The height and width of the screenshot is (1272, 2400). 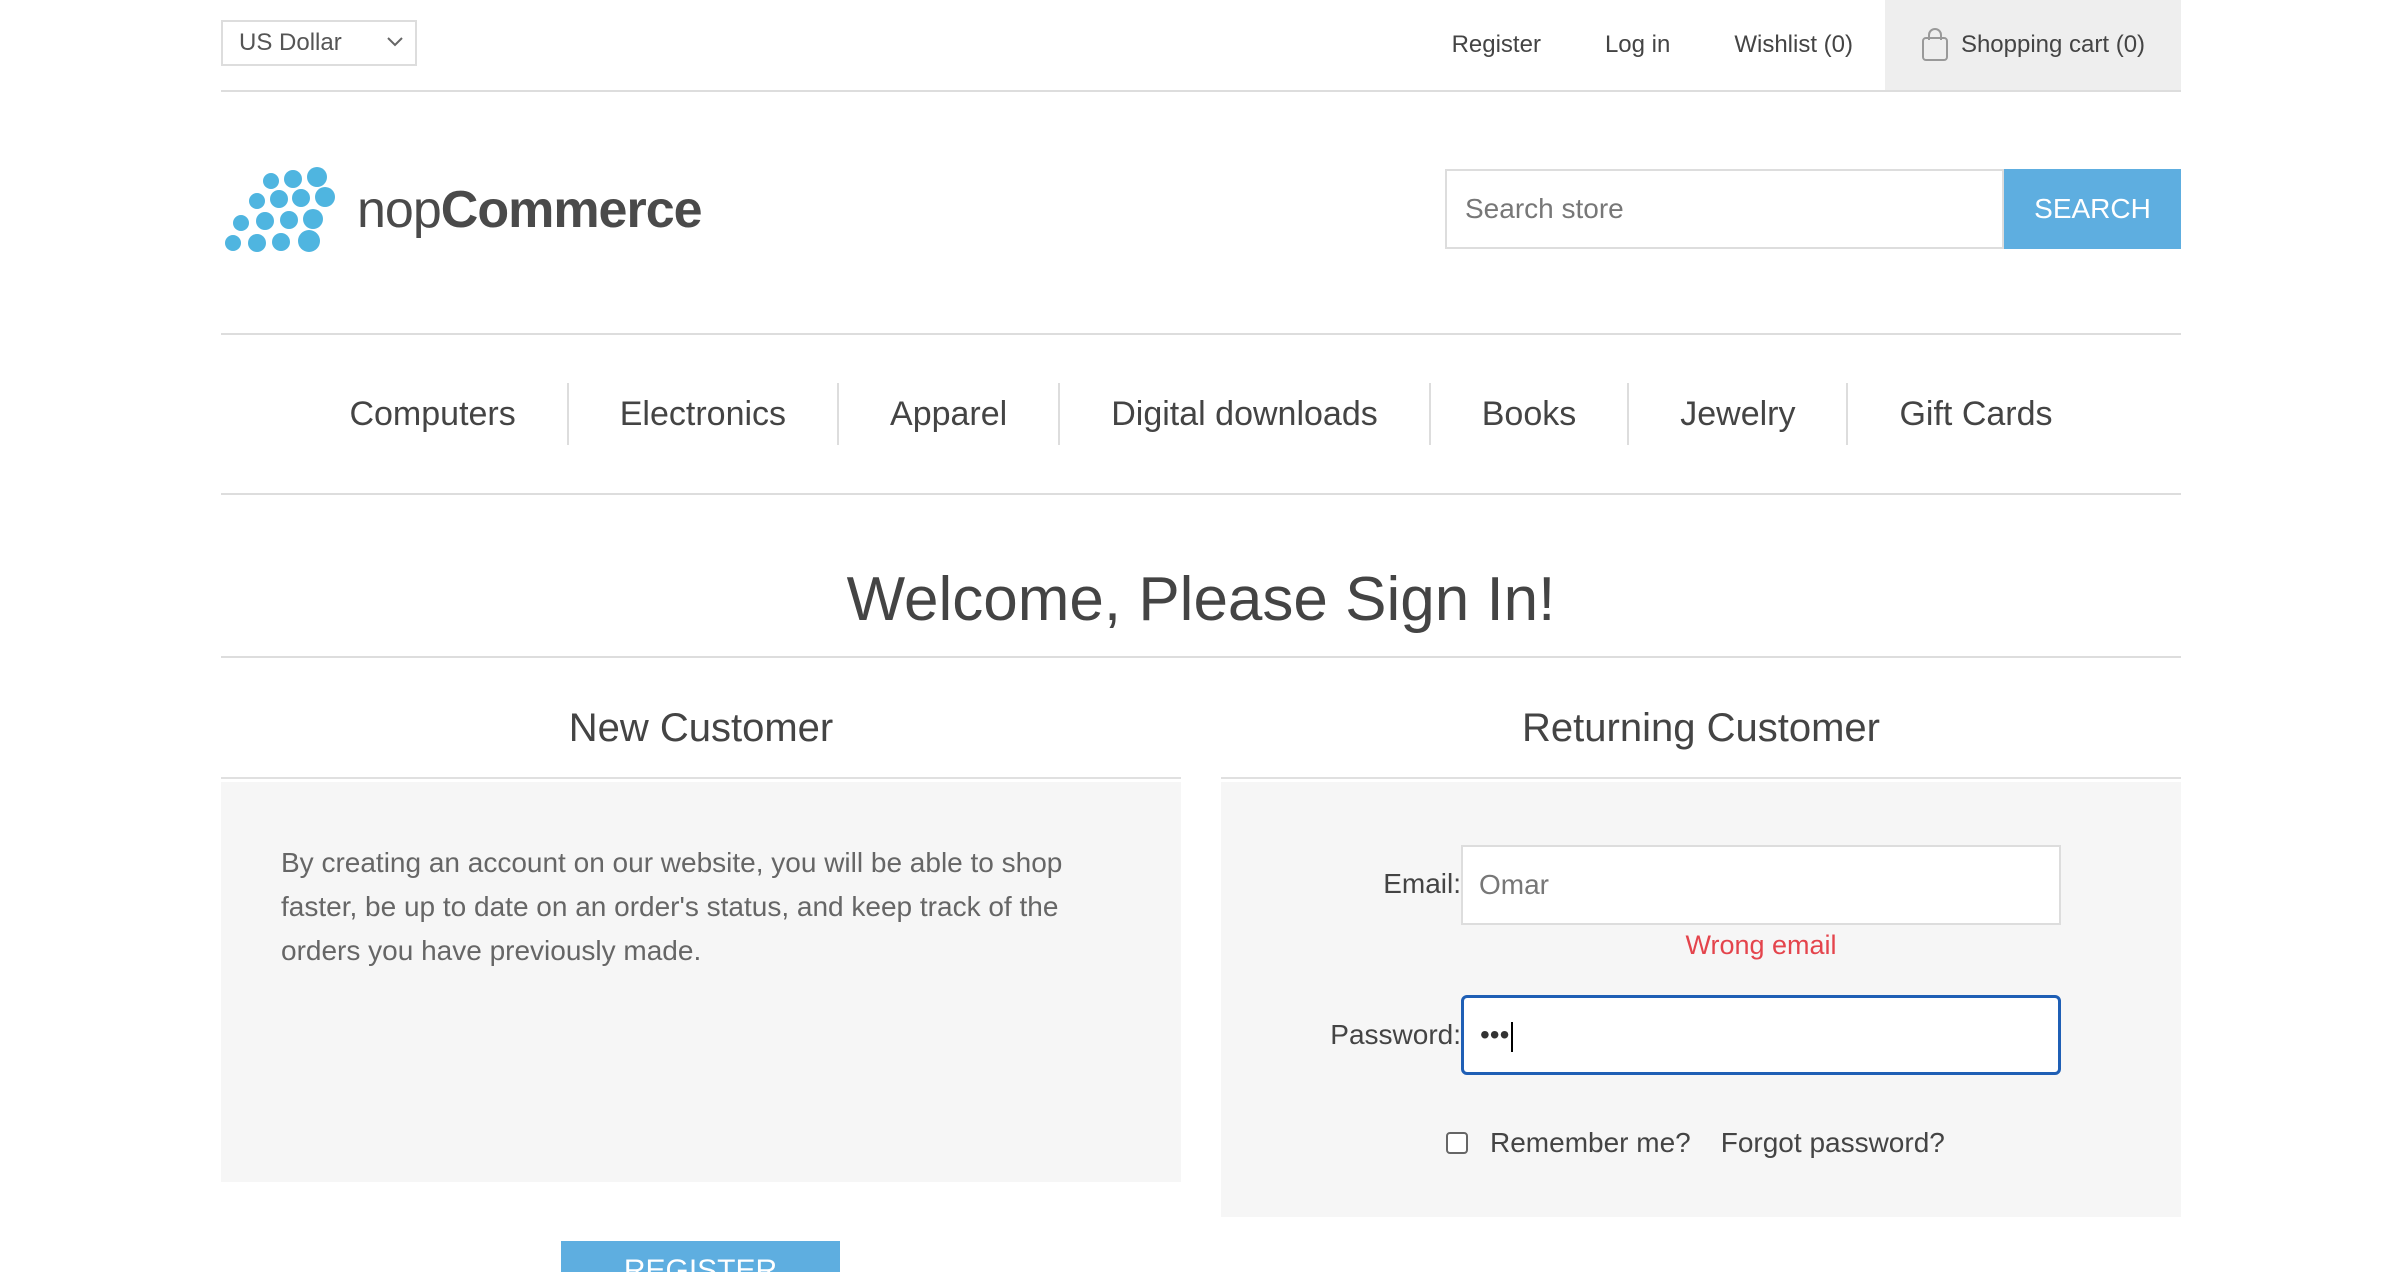 What do you see at coordinates (1201, 609) in the screenshot?
I see `page-title: Welcome, Please Sign In!` at bounding box center [1201, 609].